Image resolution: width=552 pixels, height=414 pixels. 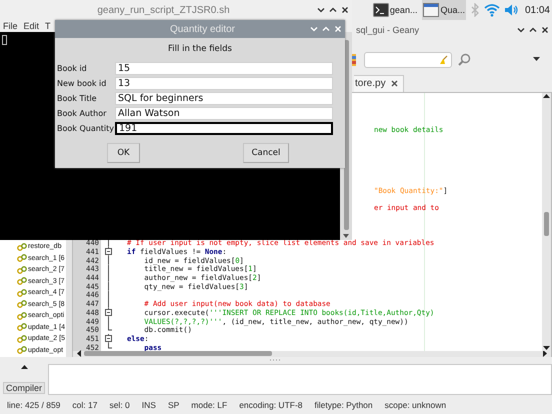 I want to click on status-item: INS, so click(x=149, y=405).